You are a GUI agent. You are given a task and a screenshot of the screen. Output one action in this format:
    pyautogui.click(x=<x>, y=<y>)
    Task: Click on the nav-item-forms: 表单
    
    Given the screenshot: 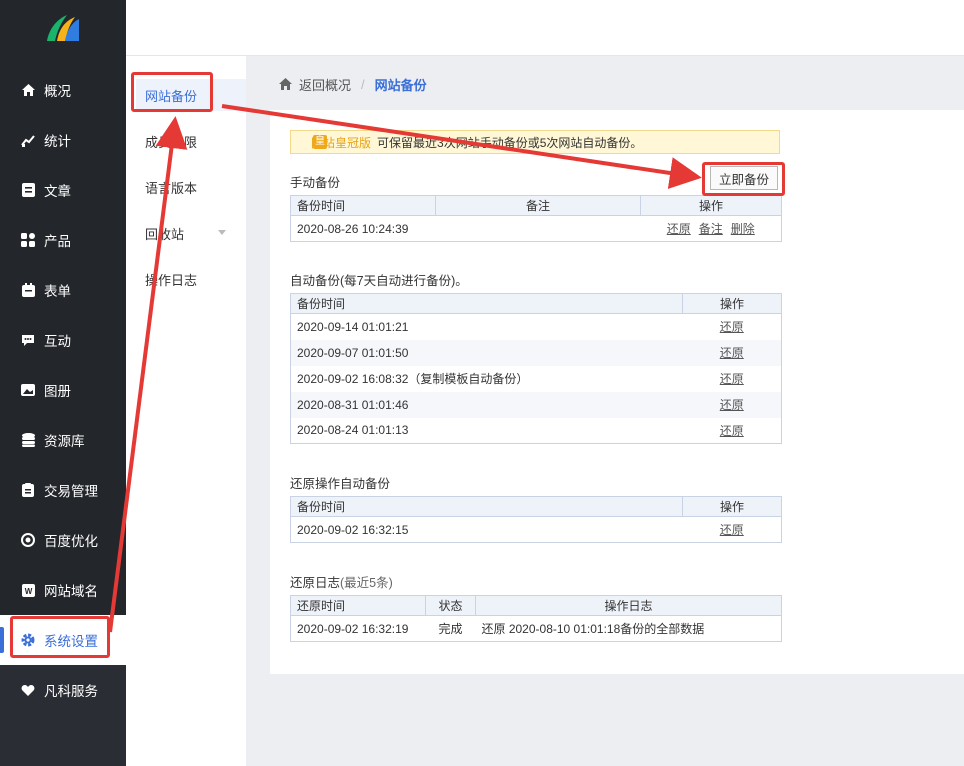 What is the action you would take?
    pyautogui.click(x=63, y=290)
    